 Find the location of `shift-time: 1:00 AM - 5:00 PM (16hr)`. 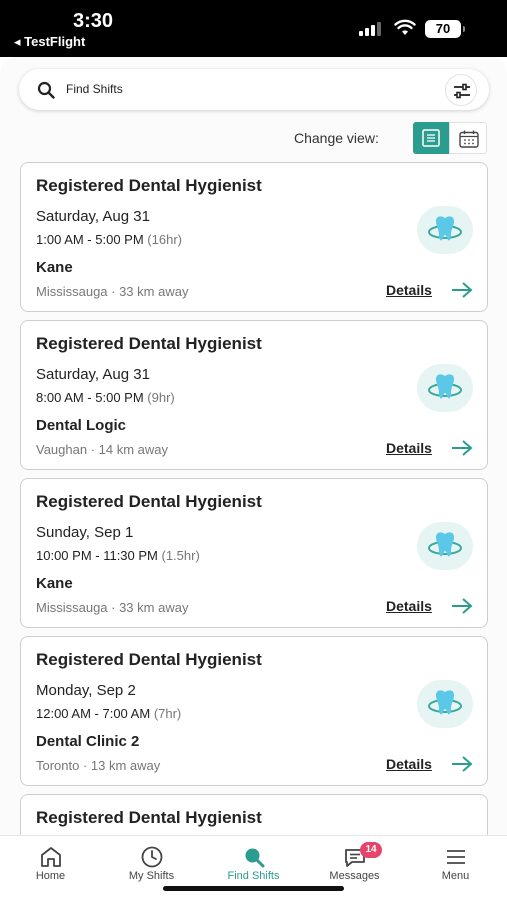

shift-time: 1:00 AM - 5:00 PM (16hr) is located at coordinates (109, 239).